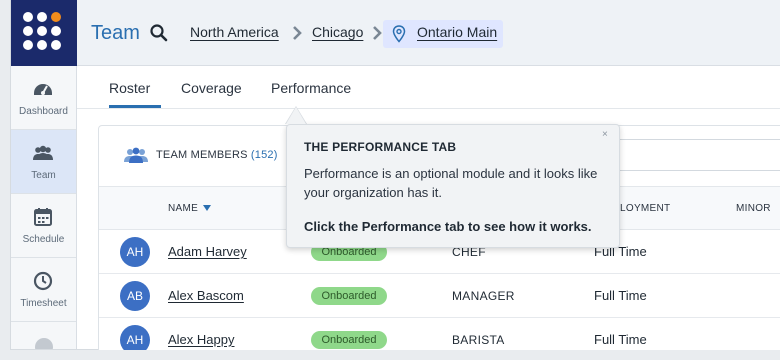 Image resolution: width=780 pixels, height=360 pixels. I want to click on app-logo, so click(44, 33).